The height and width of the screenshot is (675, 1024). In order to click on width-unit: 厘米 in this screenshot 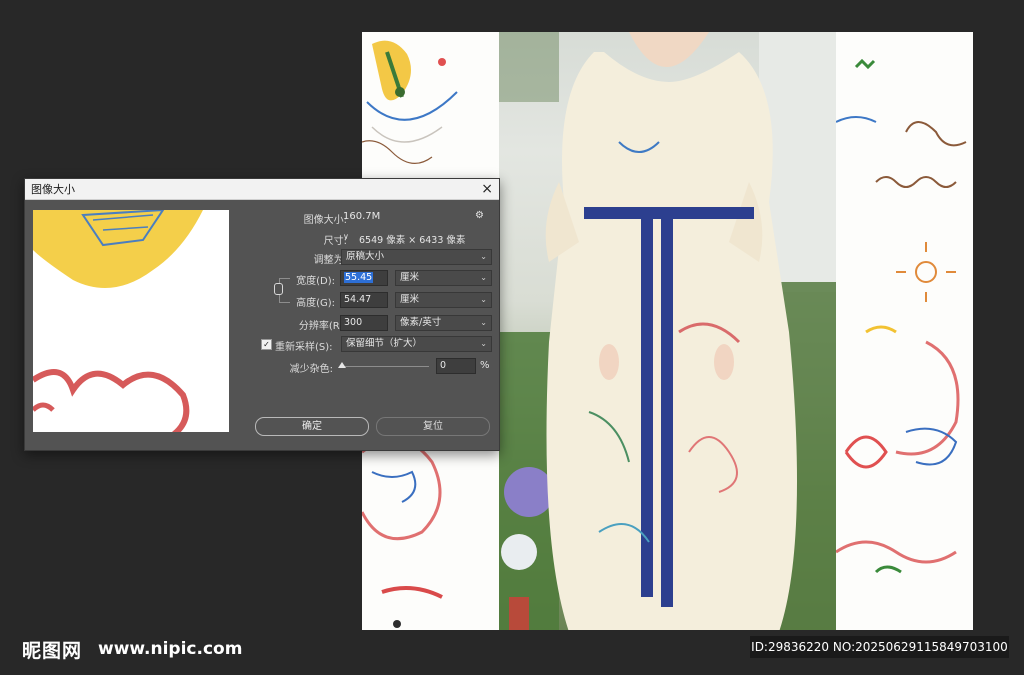, I will do `click(410, 277)`.